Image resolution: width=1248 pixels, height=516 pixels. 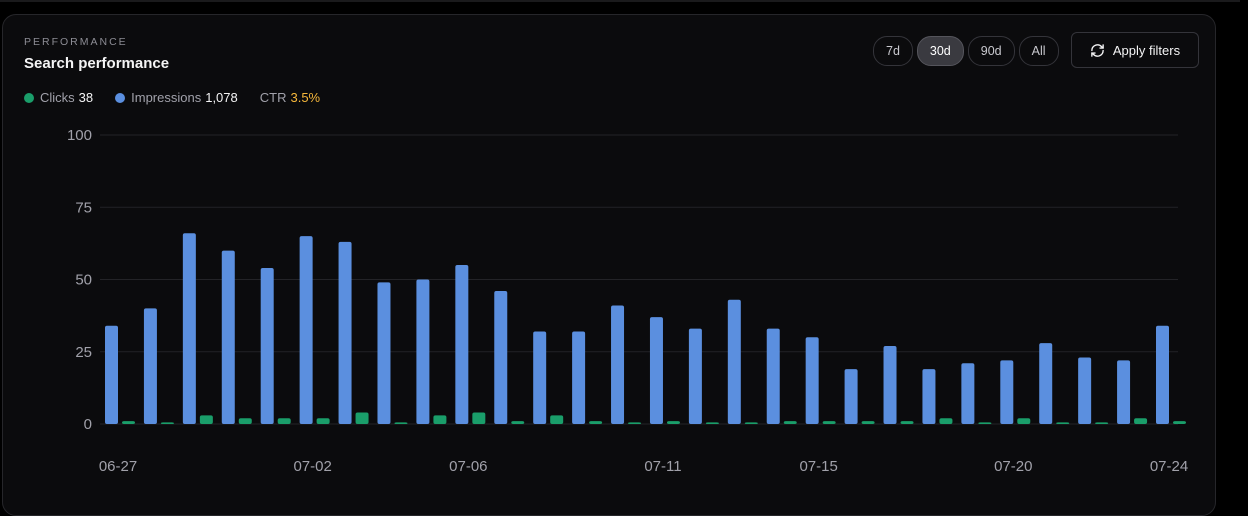 I want to click on y-tick-label: 0, so click(x=88, y=424).